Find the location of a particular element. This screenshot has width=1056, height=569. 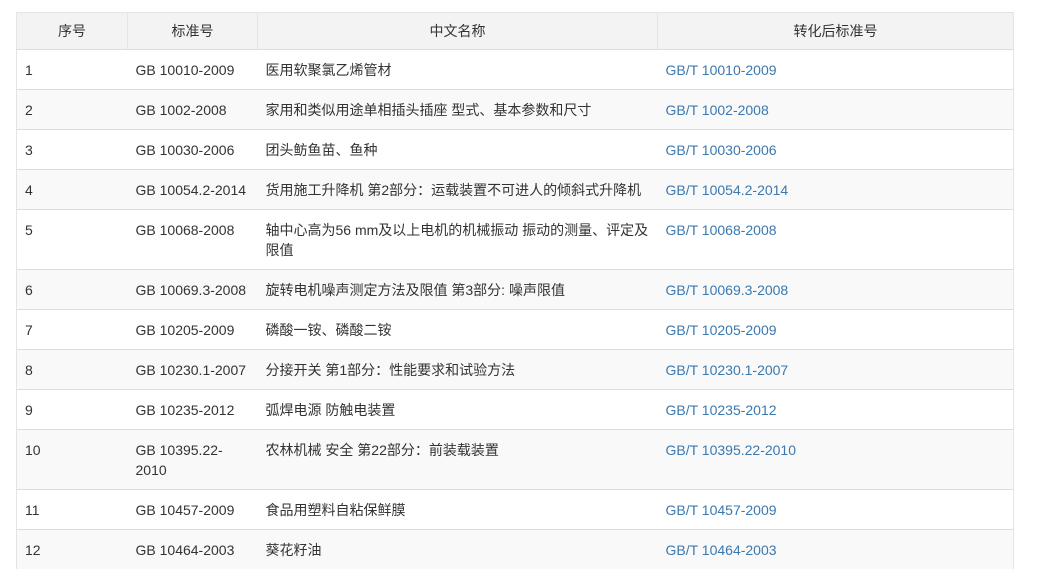

table-row: 12 GB 10464-2003 葵花籽油 GB/T 10464-2003 is located at coordinates (515, 549).